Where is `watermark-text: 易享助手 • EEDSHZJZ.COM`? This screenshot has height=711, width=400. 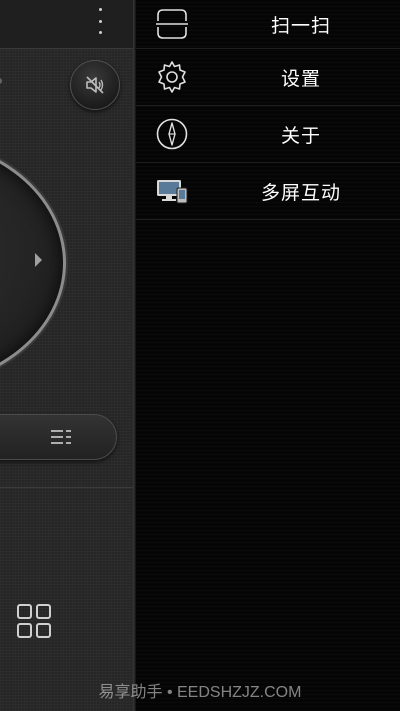 watermark-text: 易享助手 • EEDSHZJZ.COM is located at coordinates (200, 692).